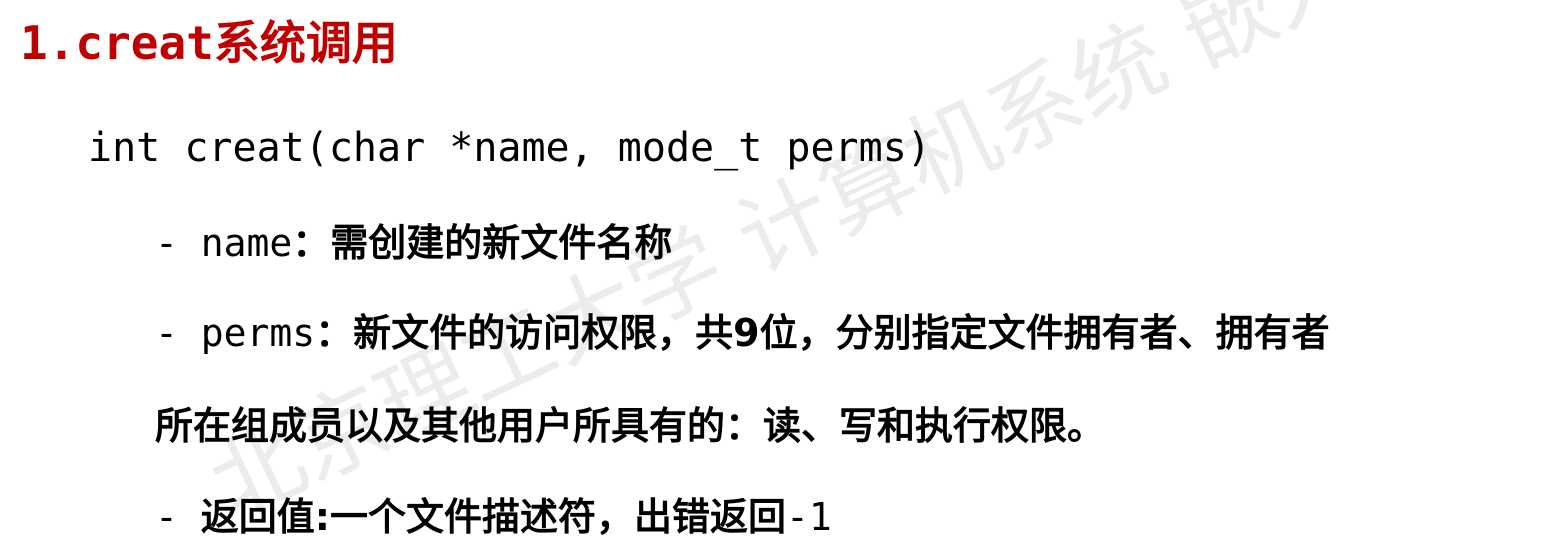  Describe the element at coordinates (117, 43) in the screenshot. I see `title-prefix: 1.creat` at that location.